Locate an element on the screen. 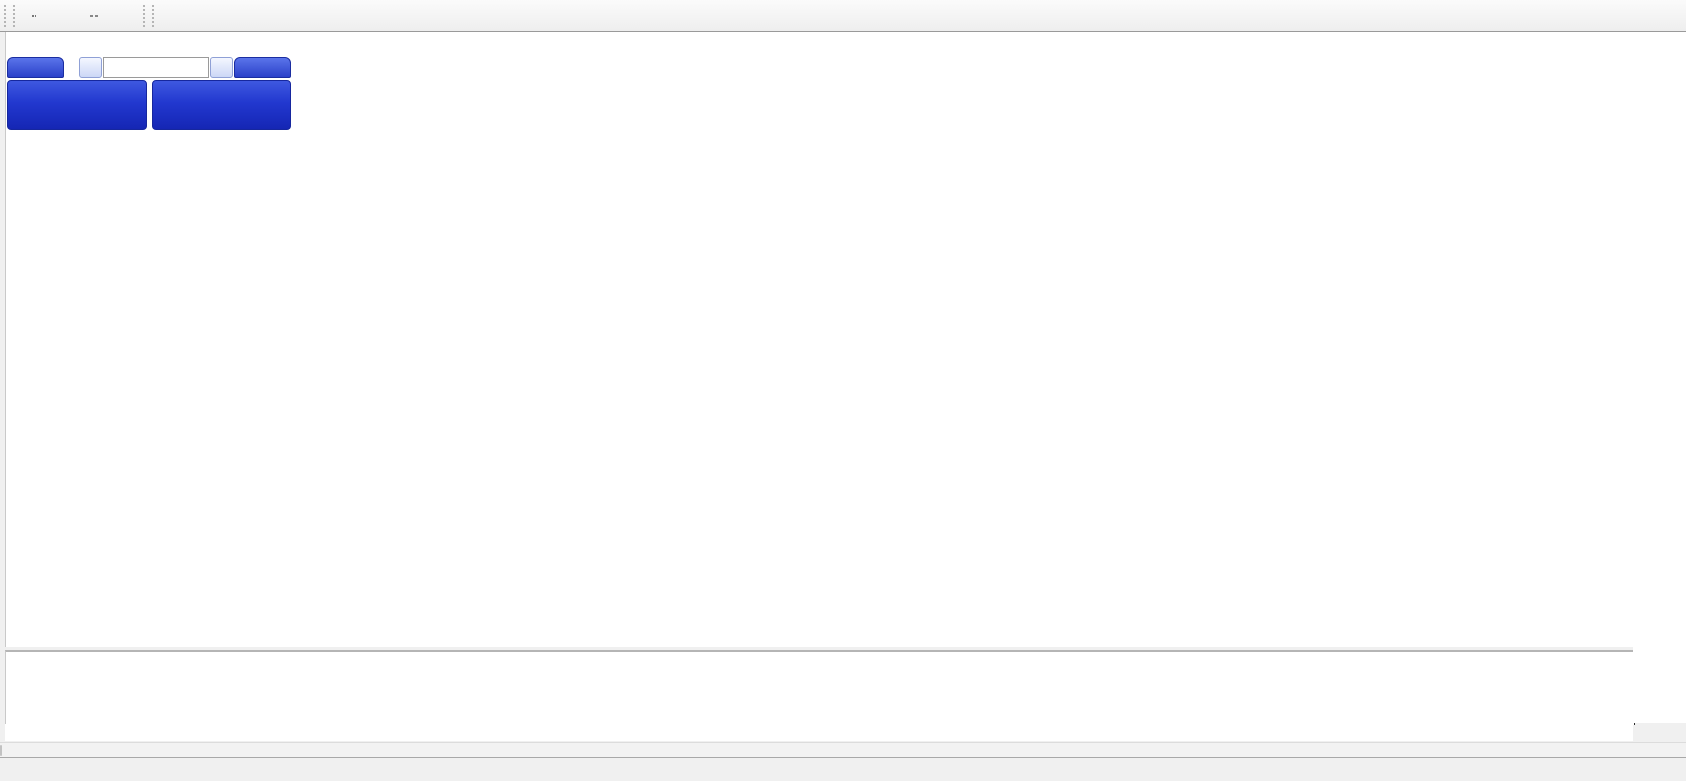 This screenshot has height=781, width=1686. text-icon is located at coordinates (64, 16).